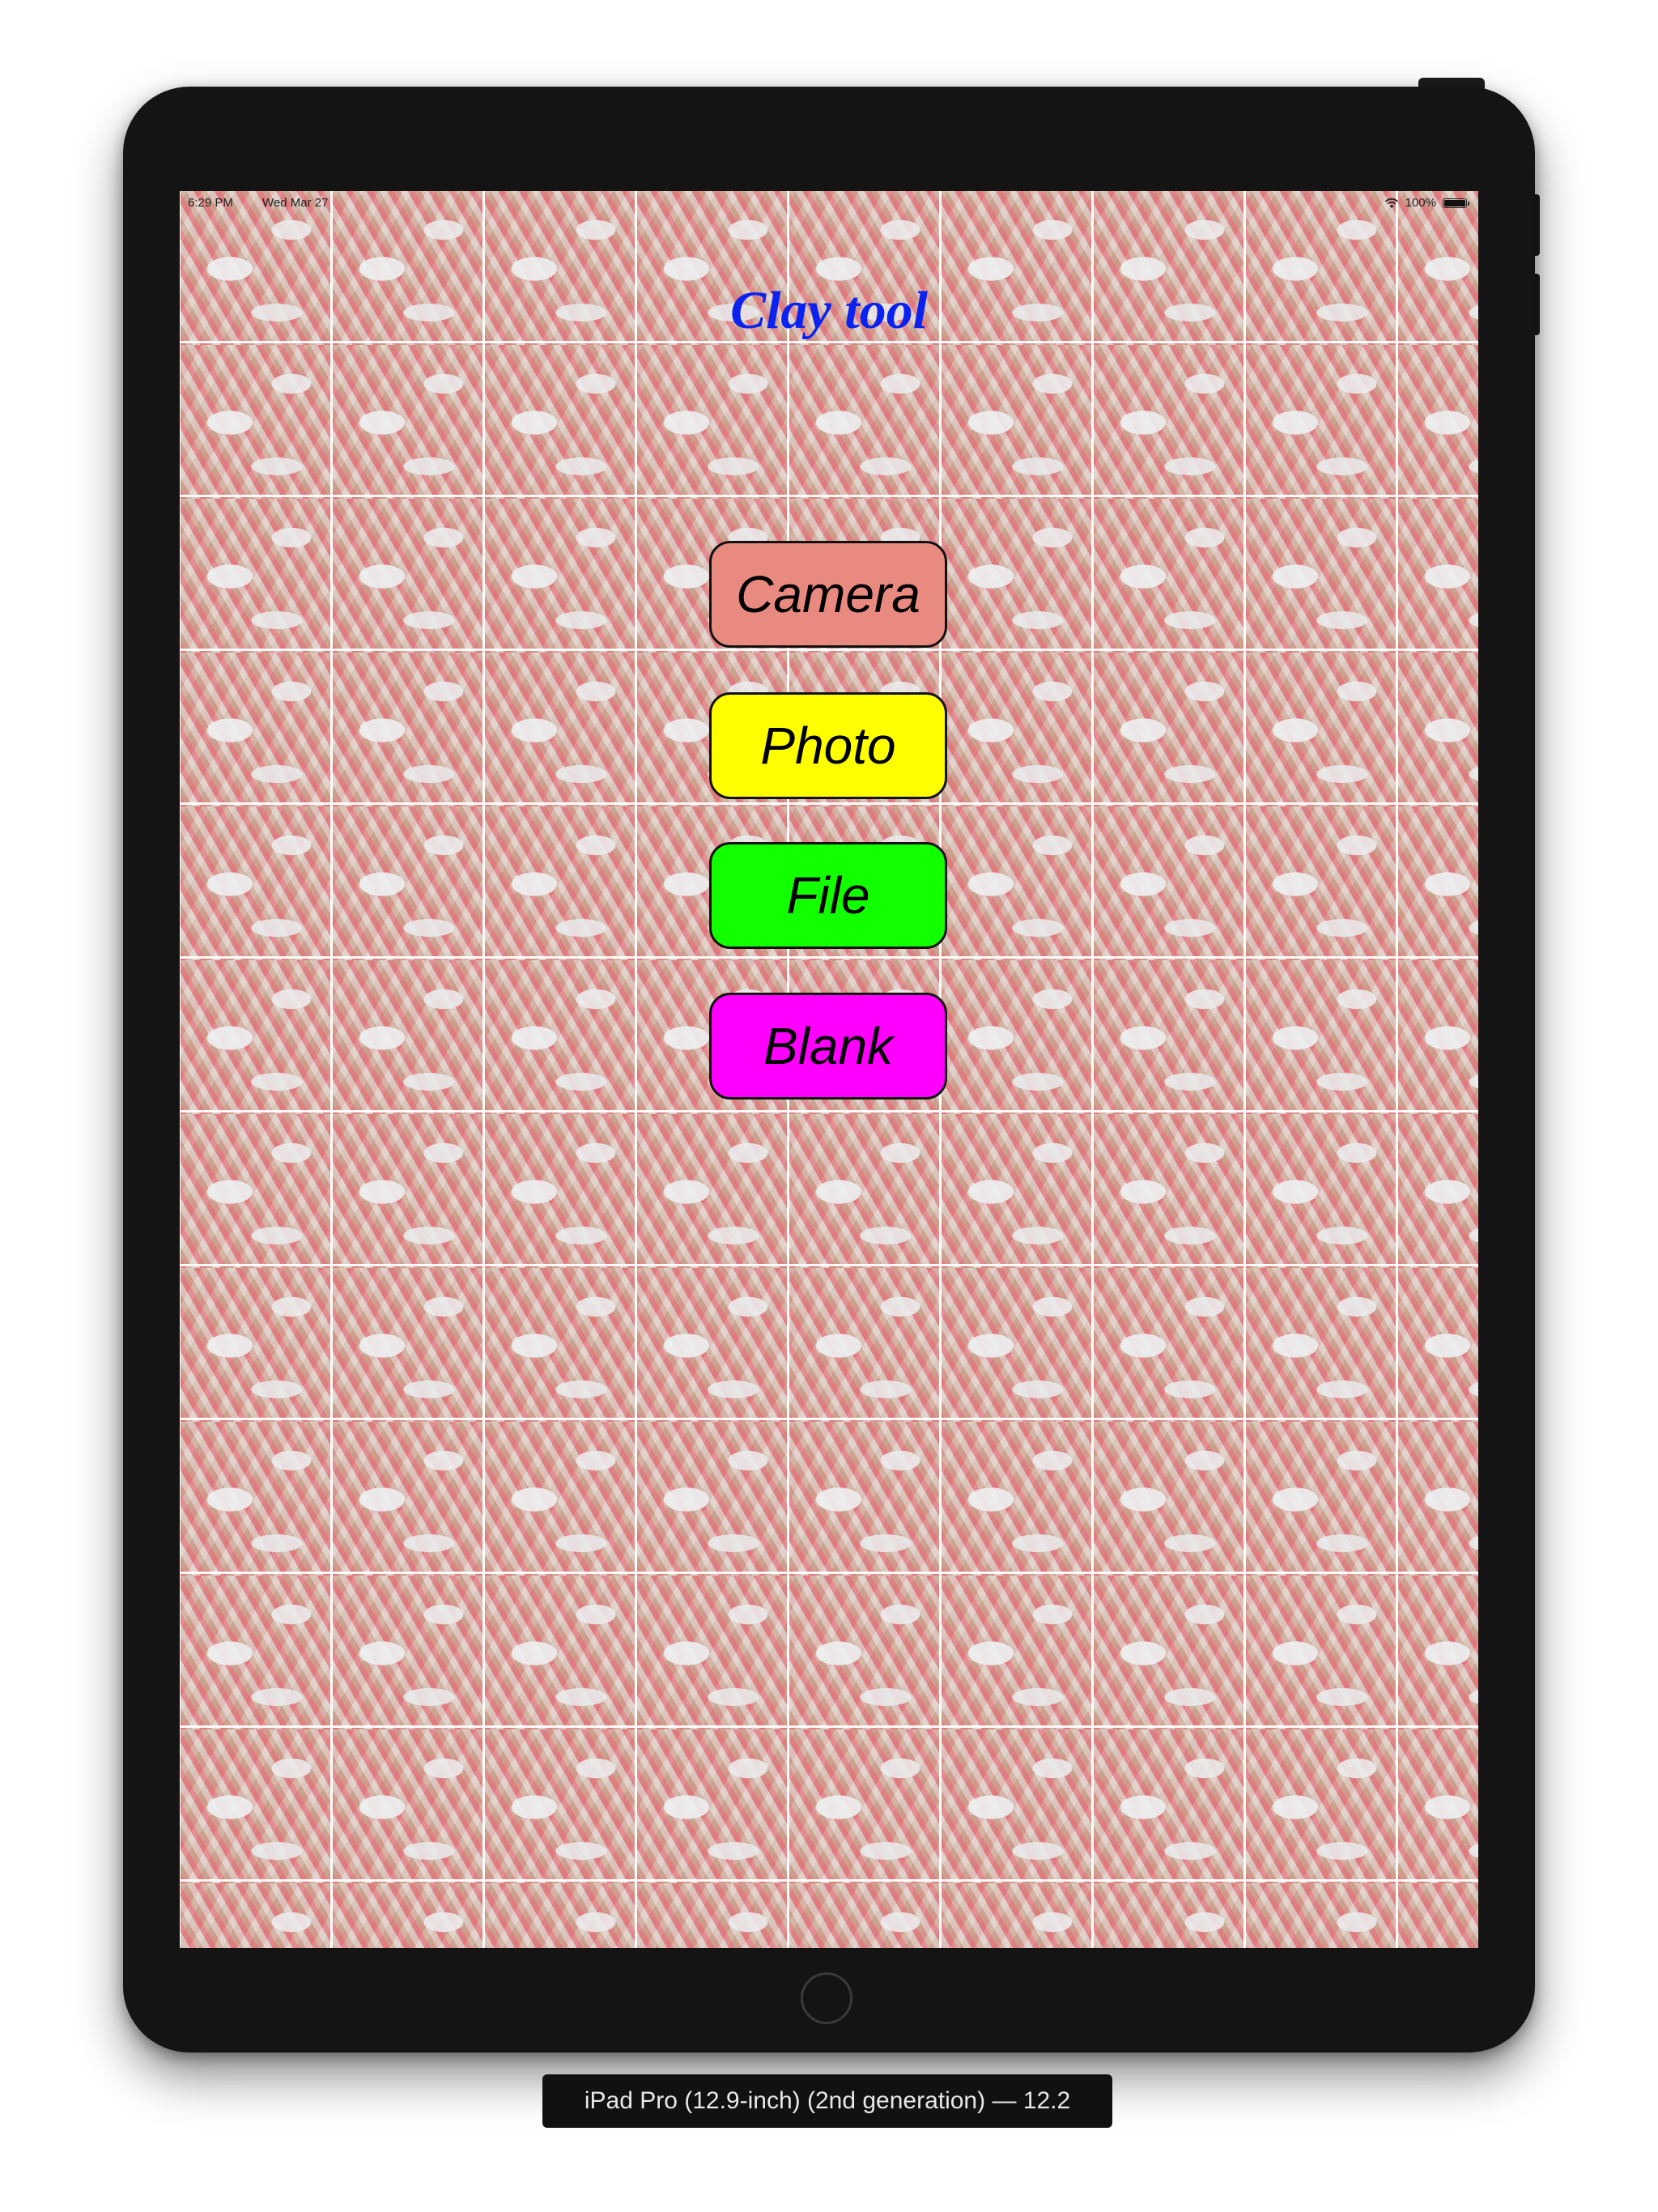  Describe the element at coordinates (828, 745) in the screenshot. I see `photo-button: Photo` at that location.